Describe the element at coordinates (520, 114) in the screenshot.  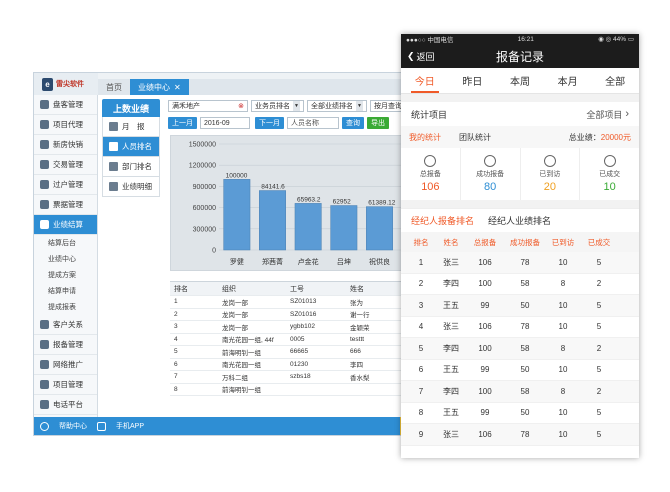
I see `stats-project-row: 统计项目 全部项目 ›` at that location.